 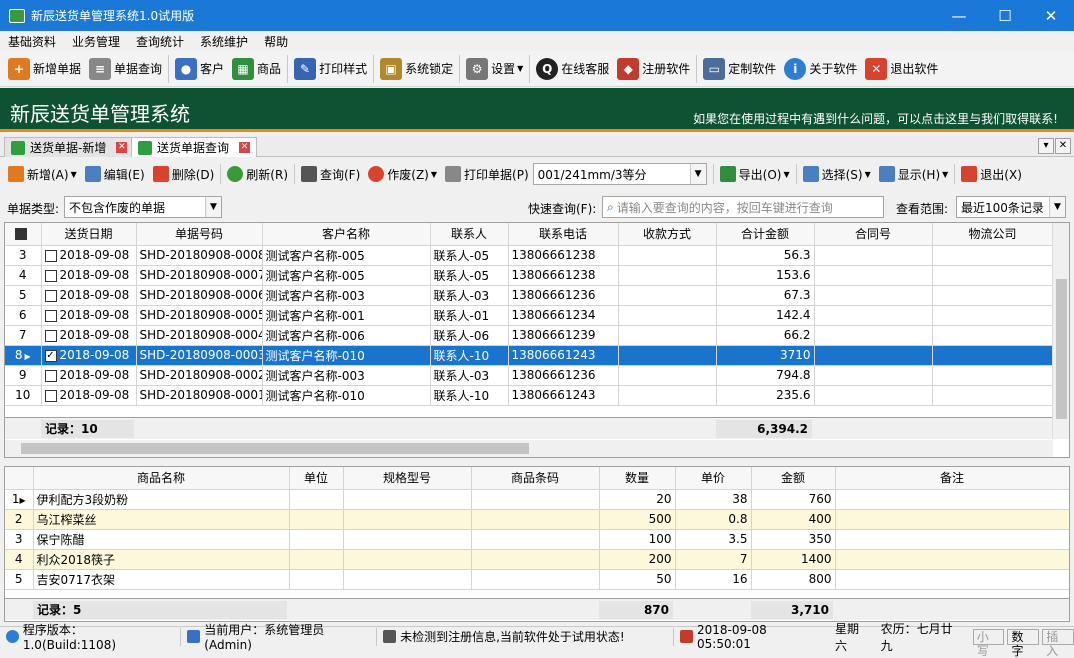 I want to click on menu-system: 系统维护, so click(x=224, y=41).